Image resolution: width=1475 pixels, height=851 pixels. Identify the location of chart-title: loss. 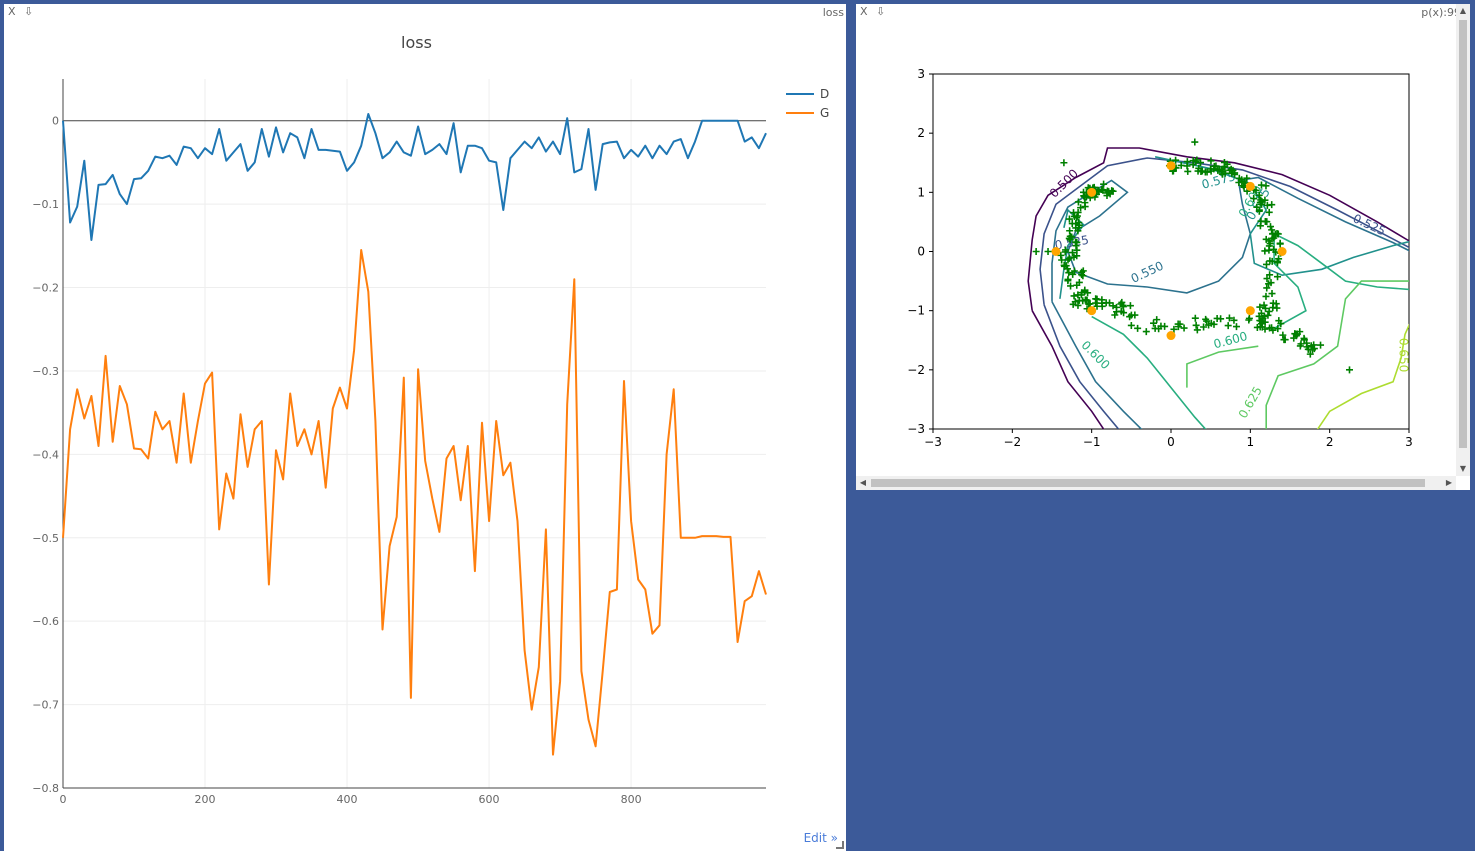
(416, 42).